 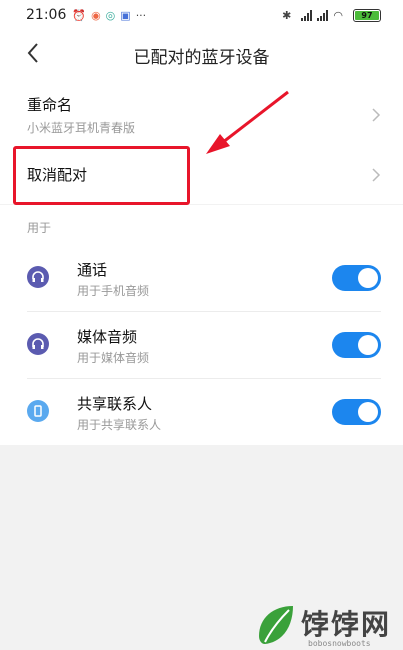 What do you see at coordinates (356, 278) in the screenshot?
I see `call-toggle` at bounding box center [356, 278].